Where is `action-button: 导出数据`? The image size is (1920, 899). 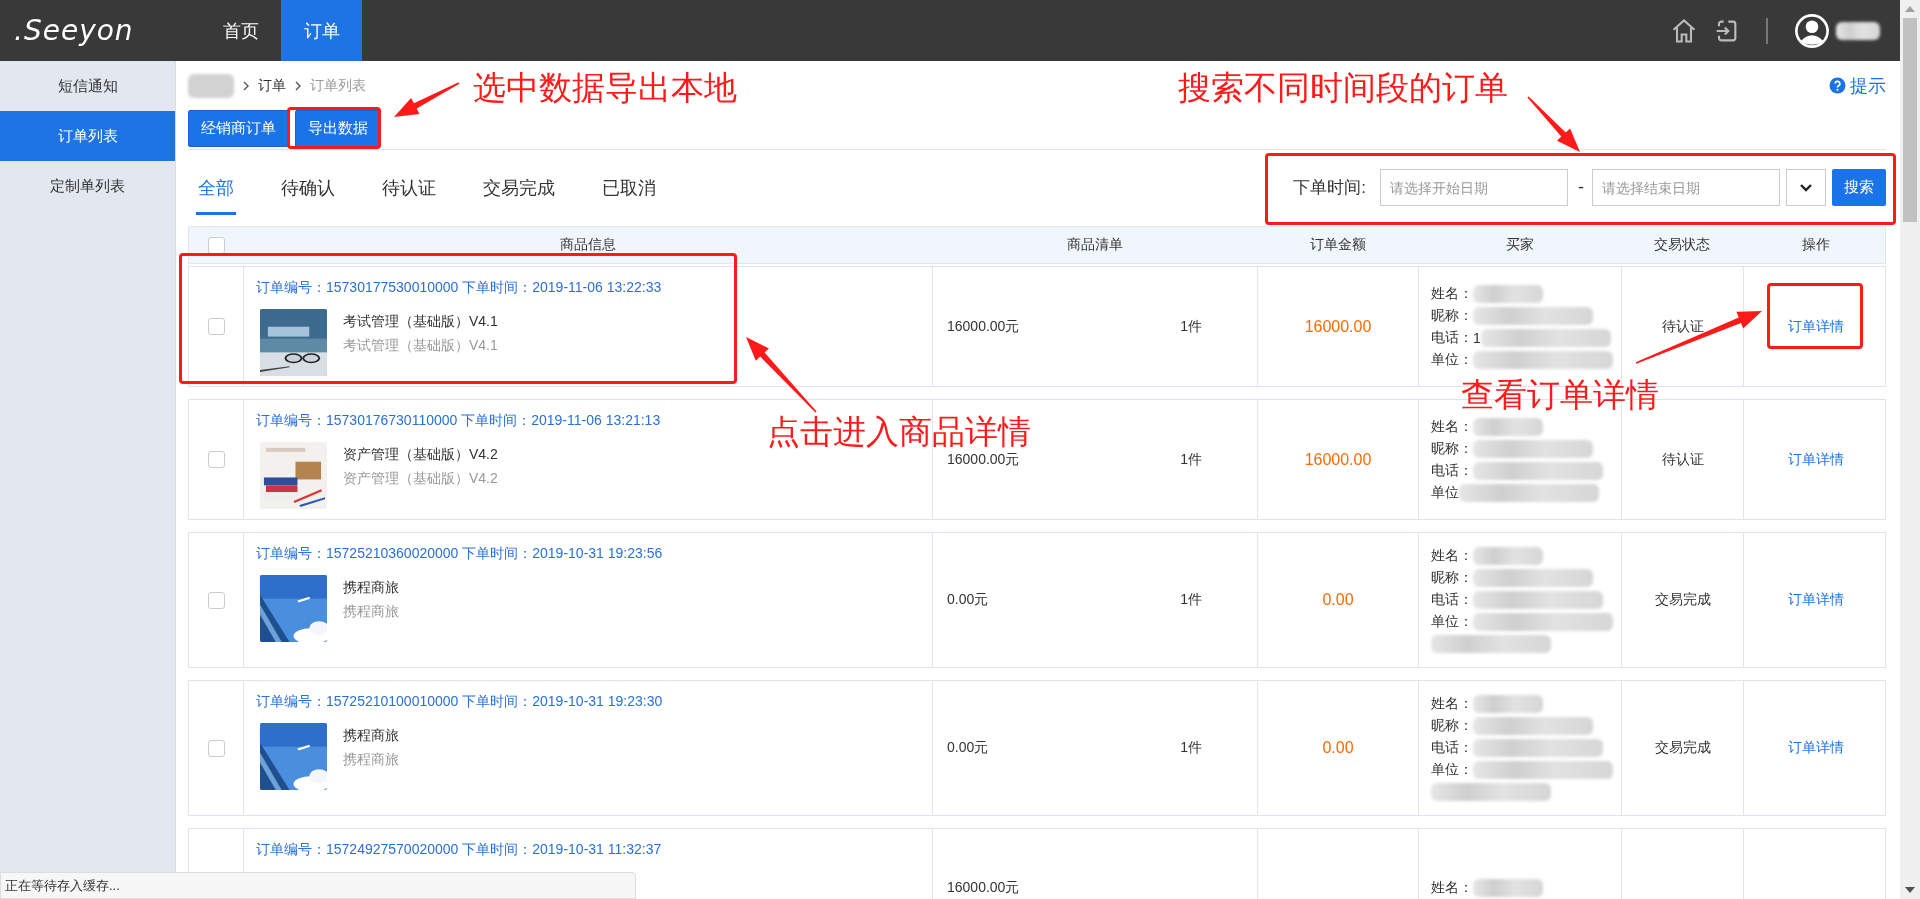
action-button: 导出数据 is located at coordinates (338, 128).